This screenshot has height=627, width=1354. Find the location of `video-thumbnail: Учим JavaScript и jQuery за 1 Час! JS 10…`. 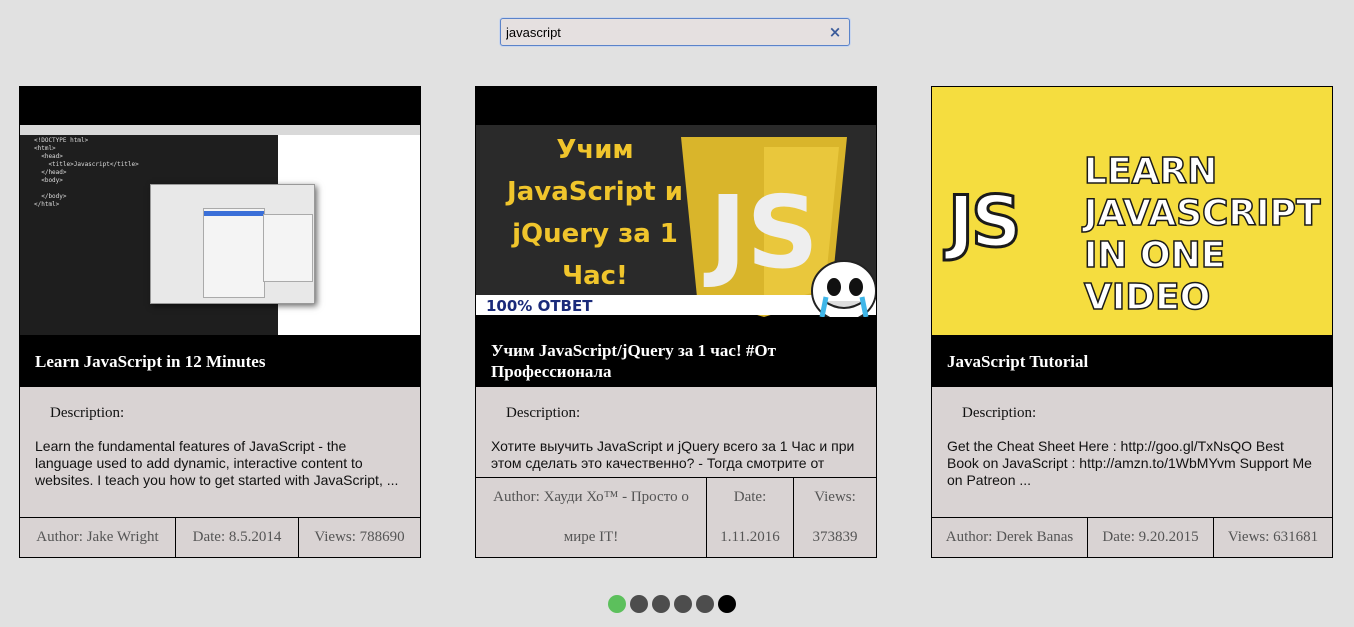

video-thumbnail: Учим JavaScript и jQuery за 1 Час! JS 10… is located at coordinates (676, 211).